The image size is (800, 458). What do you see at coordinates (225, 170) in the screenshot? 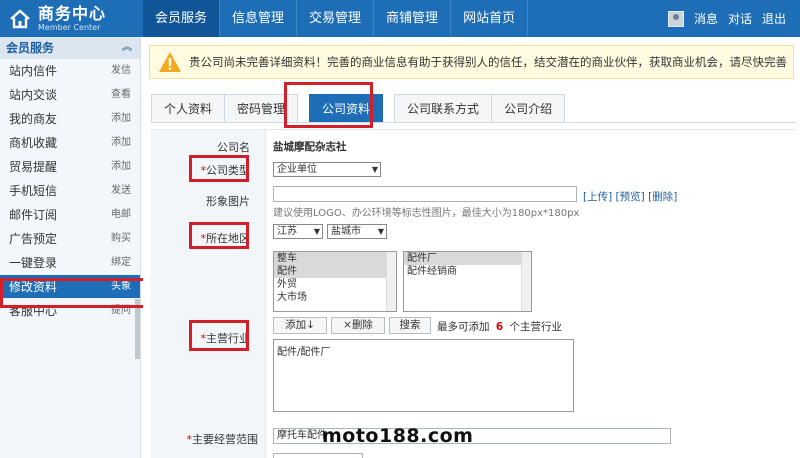
I see `company-type-label: *公司类型` at bounding box center [225, 170].